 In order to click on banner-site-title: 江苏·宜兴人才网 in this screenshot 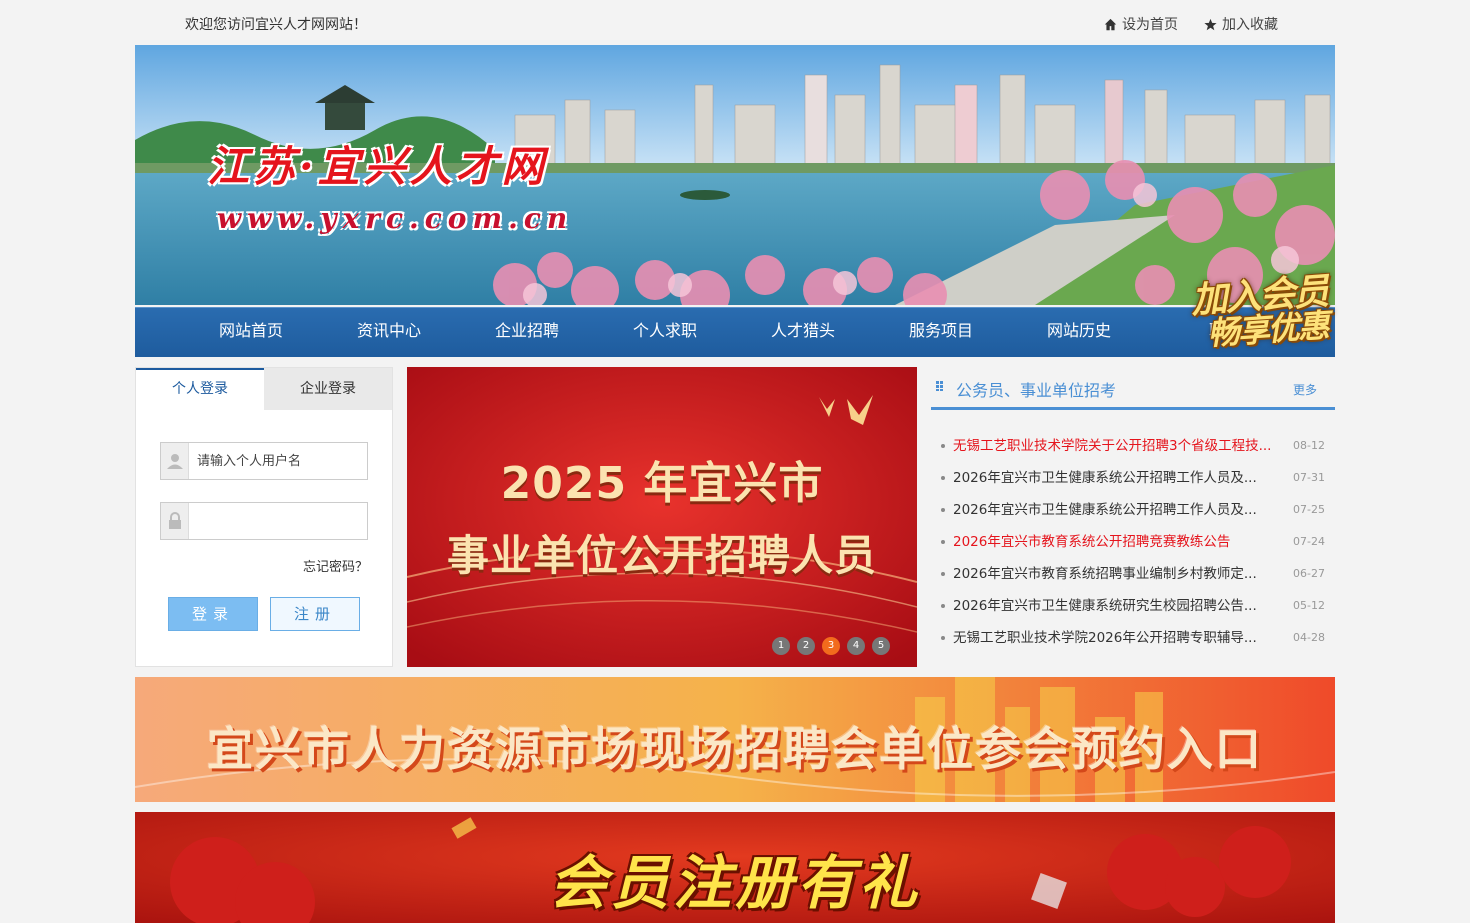, I will do `click(377, 166)`.